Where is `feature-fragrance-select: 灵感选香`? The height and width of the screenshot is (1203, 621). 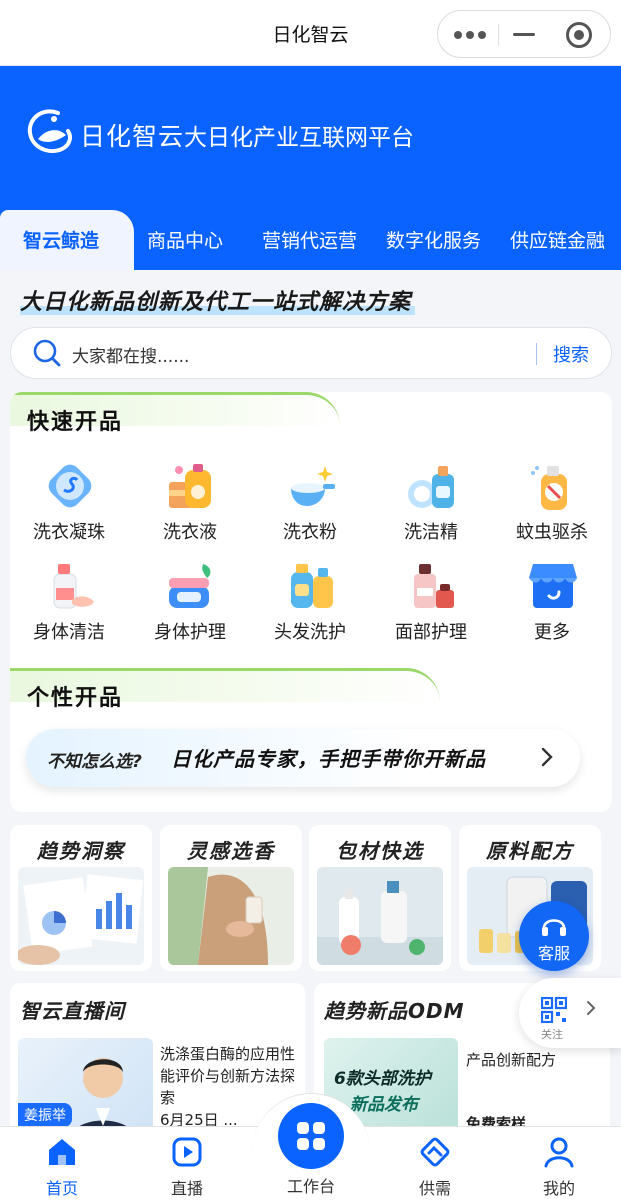 feature-fragrance-select: 灵感选香 is located at coordinates (231, 898).